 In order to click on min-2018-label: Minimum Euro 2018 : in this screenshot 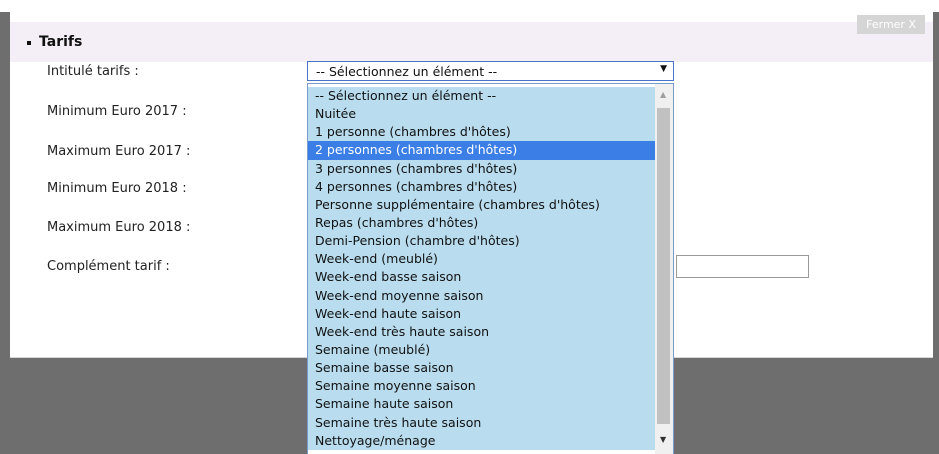, I will do `click(117, 188)`.